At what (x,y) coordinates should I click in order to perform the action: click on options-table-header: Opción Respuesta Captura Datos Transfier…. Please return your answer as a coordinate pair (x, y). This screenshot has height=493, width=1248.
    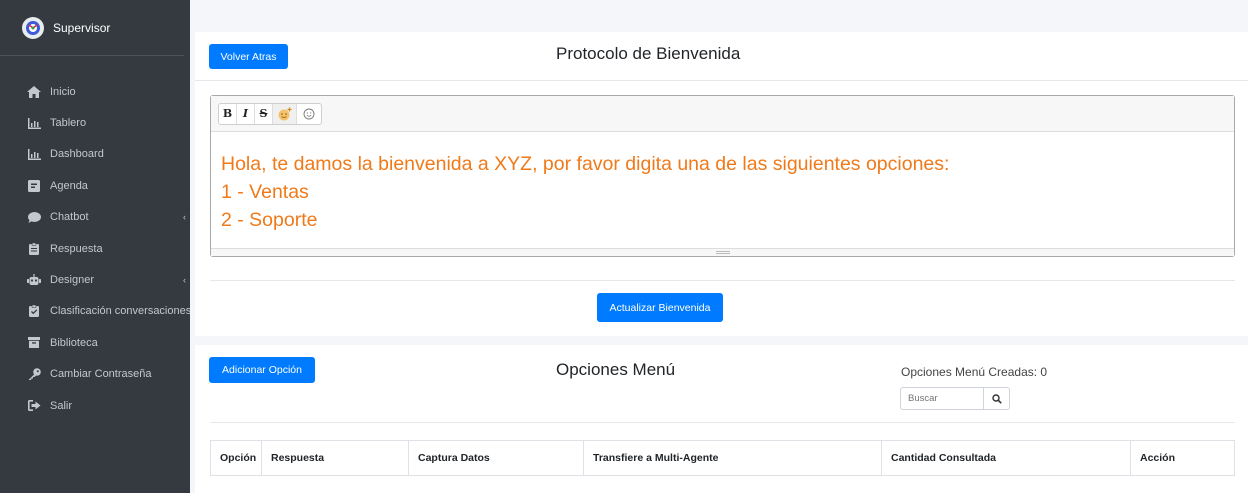
    Looking at the image, I should click on (722, 458).